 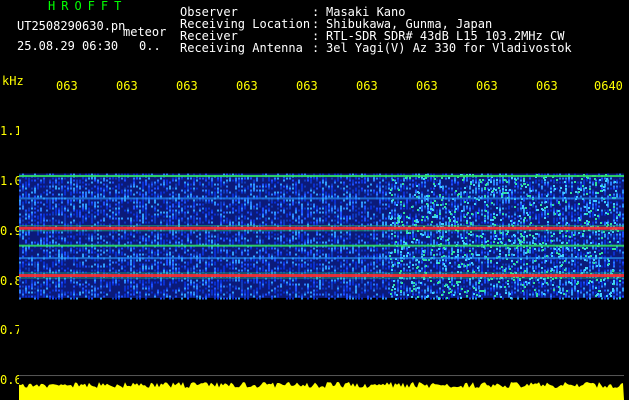 I want to click on info-colon: :, so click(x=316, y=48).